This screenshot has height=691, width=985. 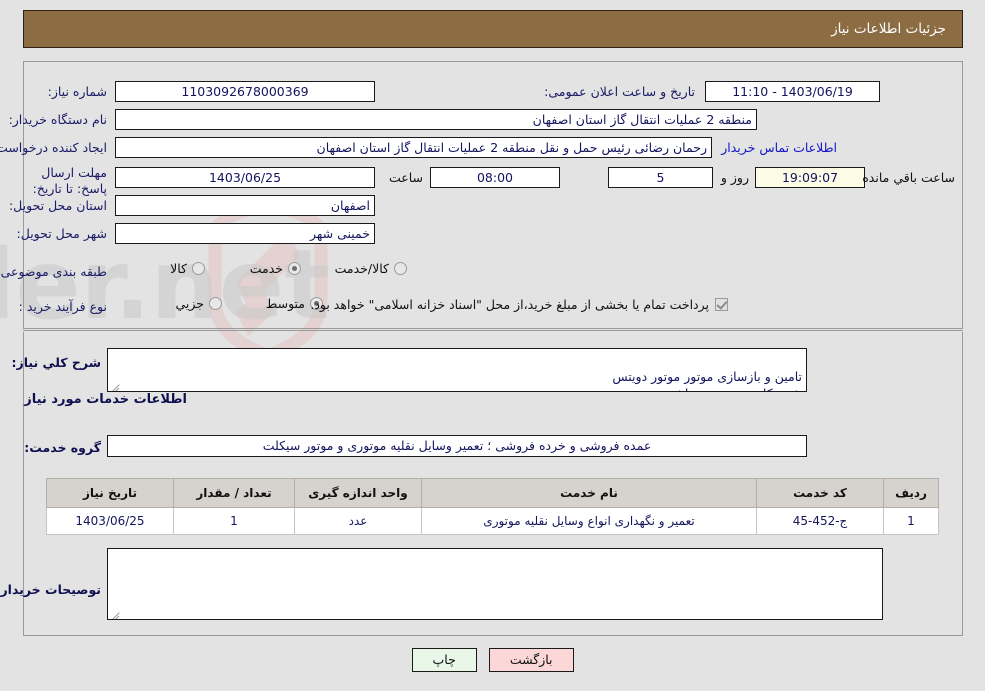 I want to click on deadline-days-label: روز و, so click(x=734, y=177).